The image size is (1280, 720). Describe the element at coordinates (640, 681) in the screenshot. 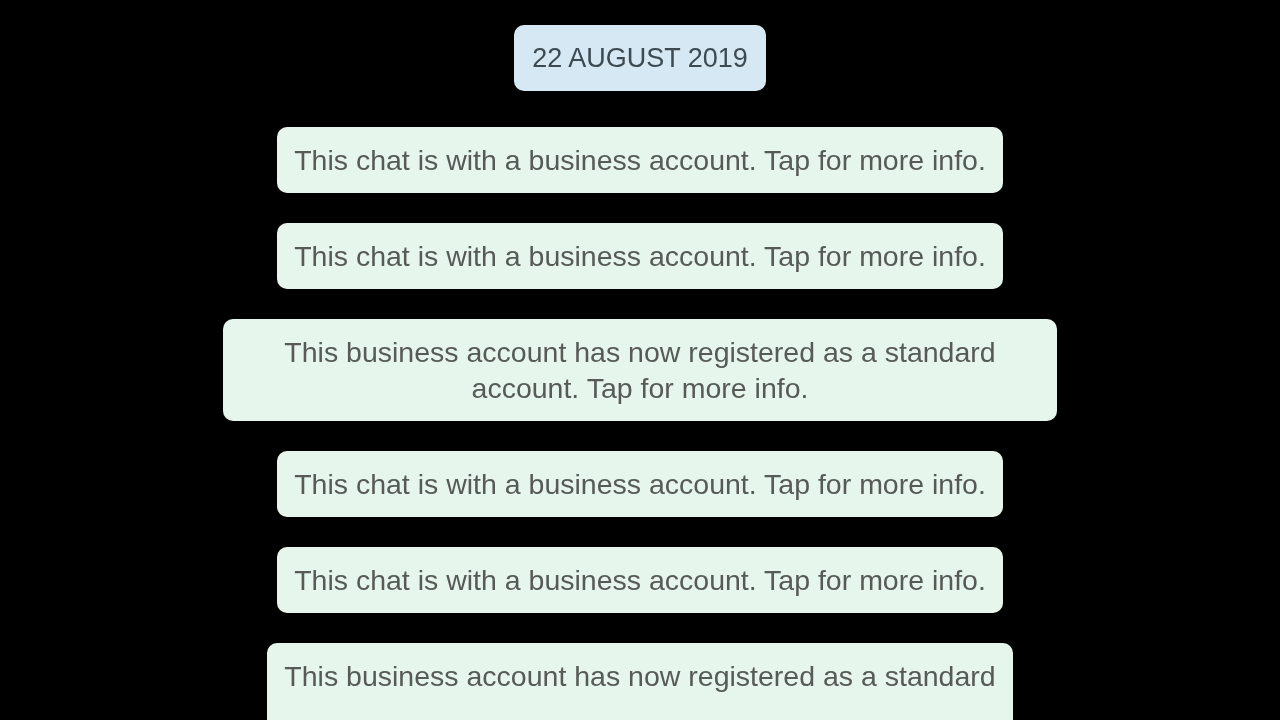

I see `system-message: This business account has now registered as a standard` at that location.